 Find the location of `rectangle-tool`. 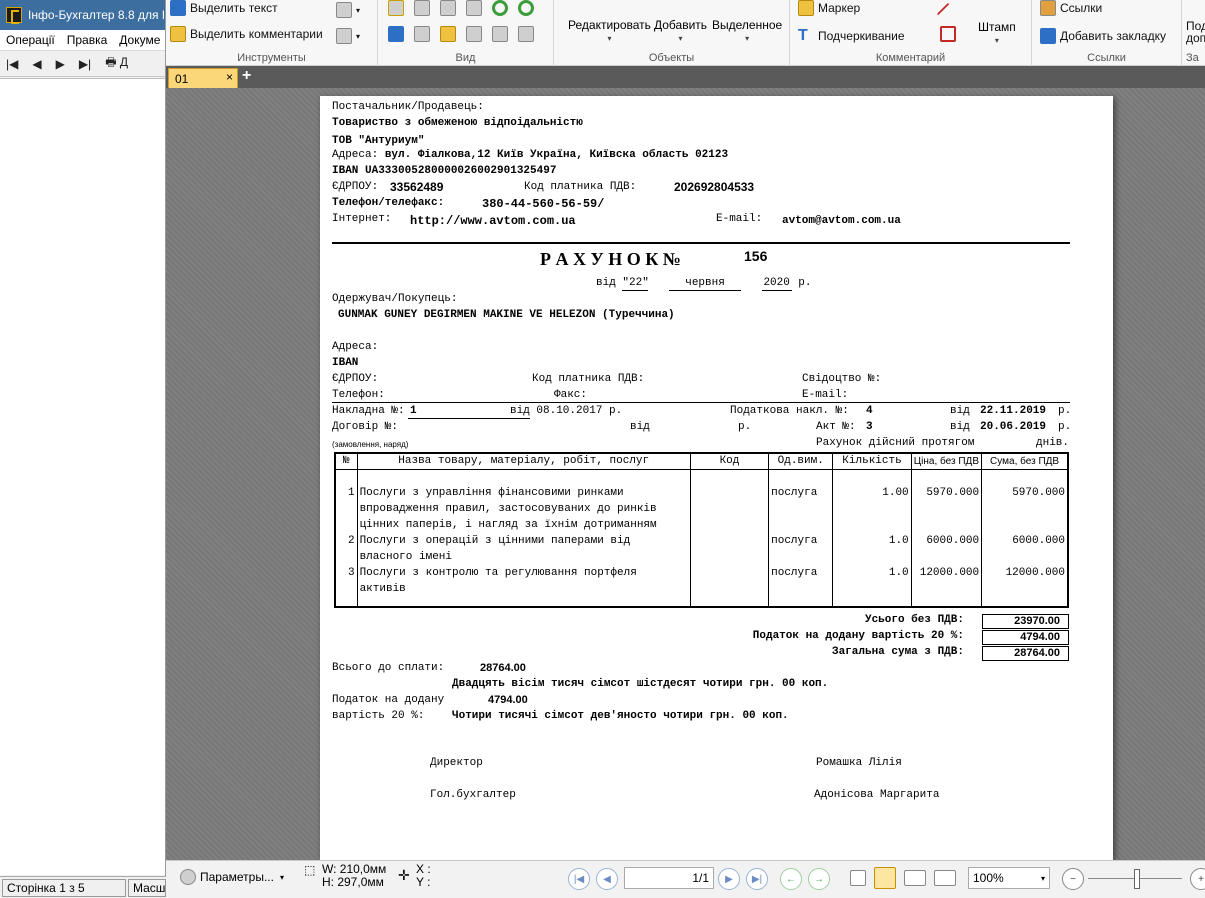

rectangle-tool is located at coordinates (950, 34).